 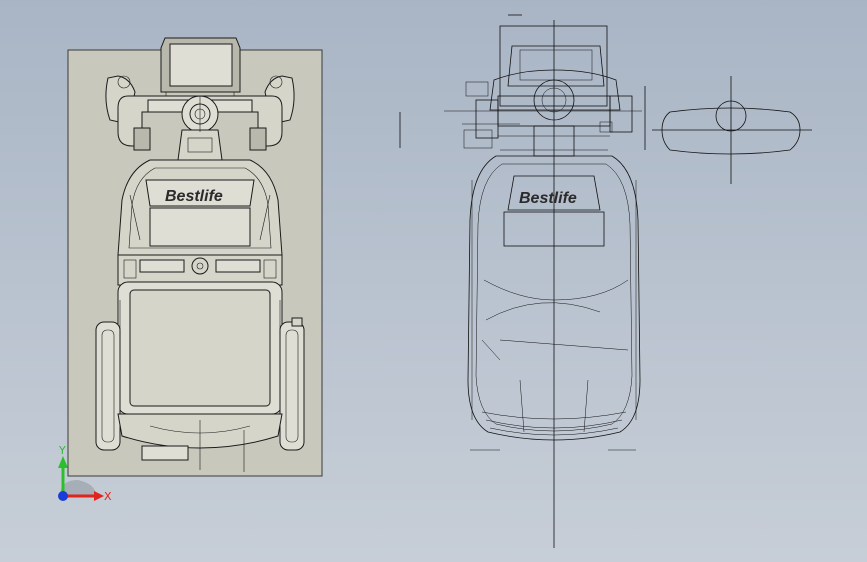 What do you see at coordinates (200, 66) in the screenshot?
I see `display-panel` at bounding box center [200, 66].